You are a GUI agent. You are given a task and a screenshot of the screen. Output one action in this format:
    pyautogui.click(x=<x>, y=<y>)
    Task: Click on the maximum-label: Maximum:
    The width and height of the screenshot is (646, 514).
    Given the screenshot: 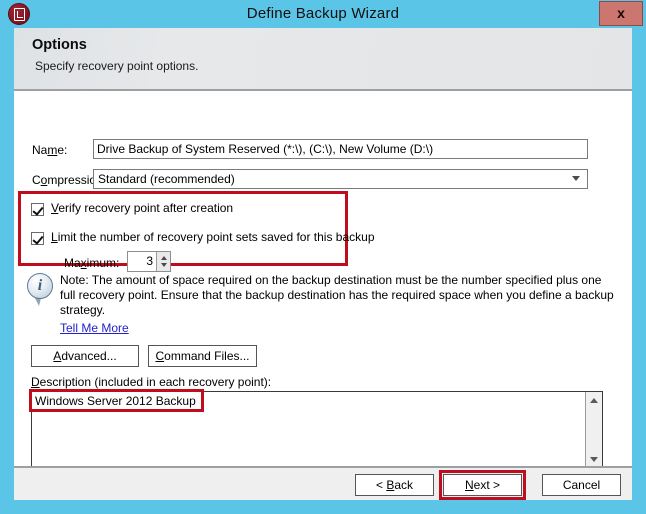 What is the action you would take?
    pyautogui.click(x=92, y=263)
    